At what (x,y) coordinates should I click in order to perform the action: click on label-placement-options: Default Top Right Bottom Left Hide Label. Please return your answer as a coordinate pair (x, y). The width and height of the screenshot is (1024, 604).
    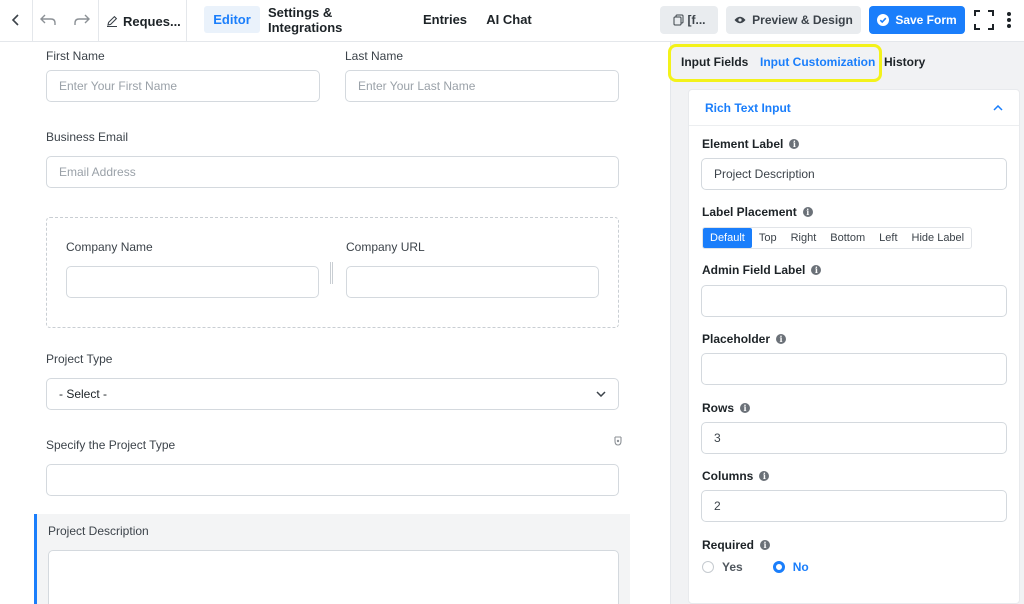
    Looking at the image, I should click on (837, 238).